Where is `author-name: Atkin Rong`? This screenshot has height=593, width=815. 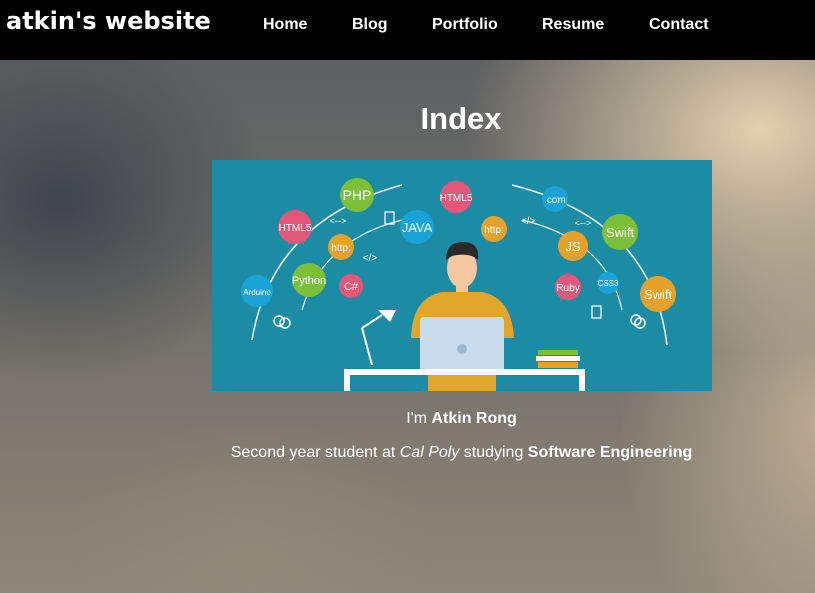
author-name: Atkin Rong is located at coordinates (474, 418).